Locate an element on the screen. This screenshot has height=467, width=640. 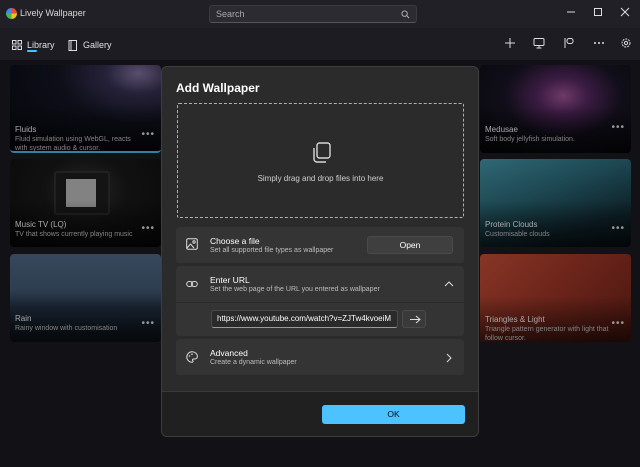
search-icon is located at coordinates (405, 14).